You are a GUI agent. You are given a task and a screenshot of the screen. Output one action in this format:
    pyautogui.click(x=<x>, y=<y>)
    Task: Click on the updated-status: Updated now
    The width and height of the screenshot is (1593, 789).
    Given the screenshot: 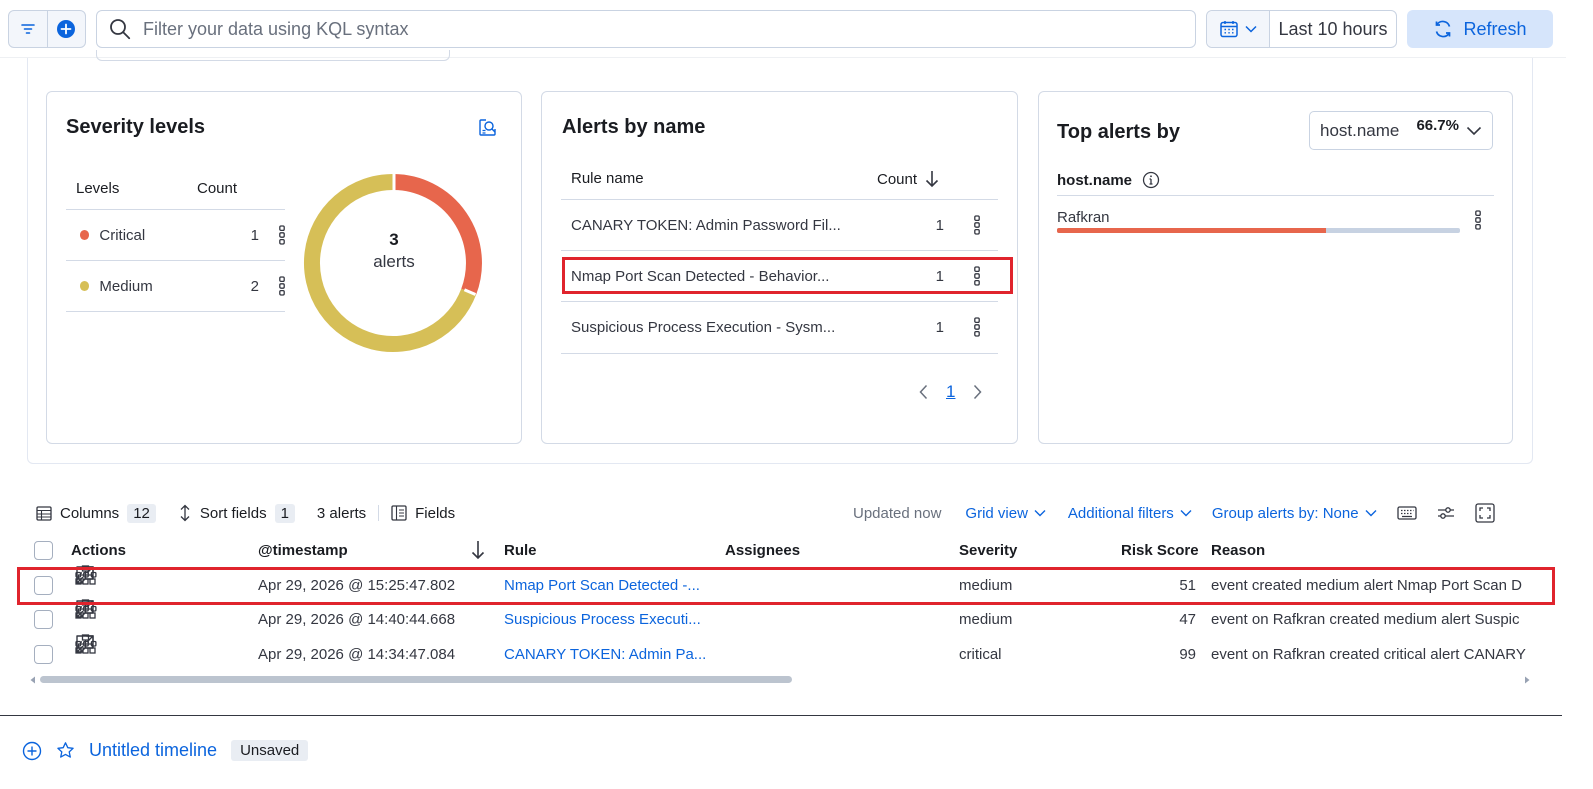 What is the action you would take?
    pyautogui.click(x=897, y=513)
    